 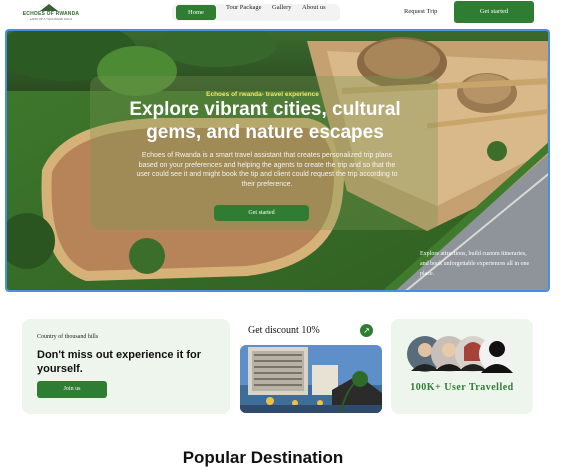 What do you see at coordinates (314, 7) in the screenshot?
I see `nav-about-us: About us` at bounding box center [314, 7].